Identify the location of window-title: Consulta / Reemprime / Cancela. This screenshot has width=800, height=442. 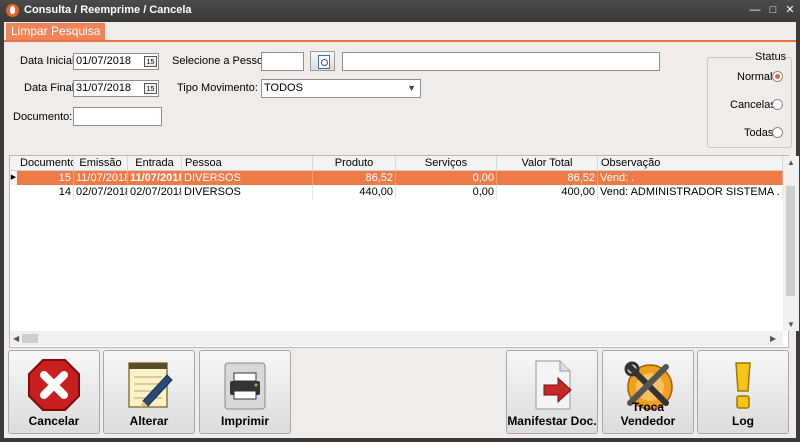
(108, 10).